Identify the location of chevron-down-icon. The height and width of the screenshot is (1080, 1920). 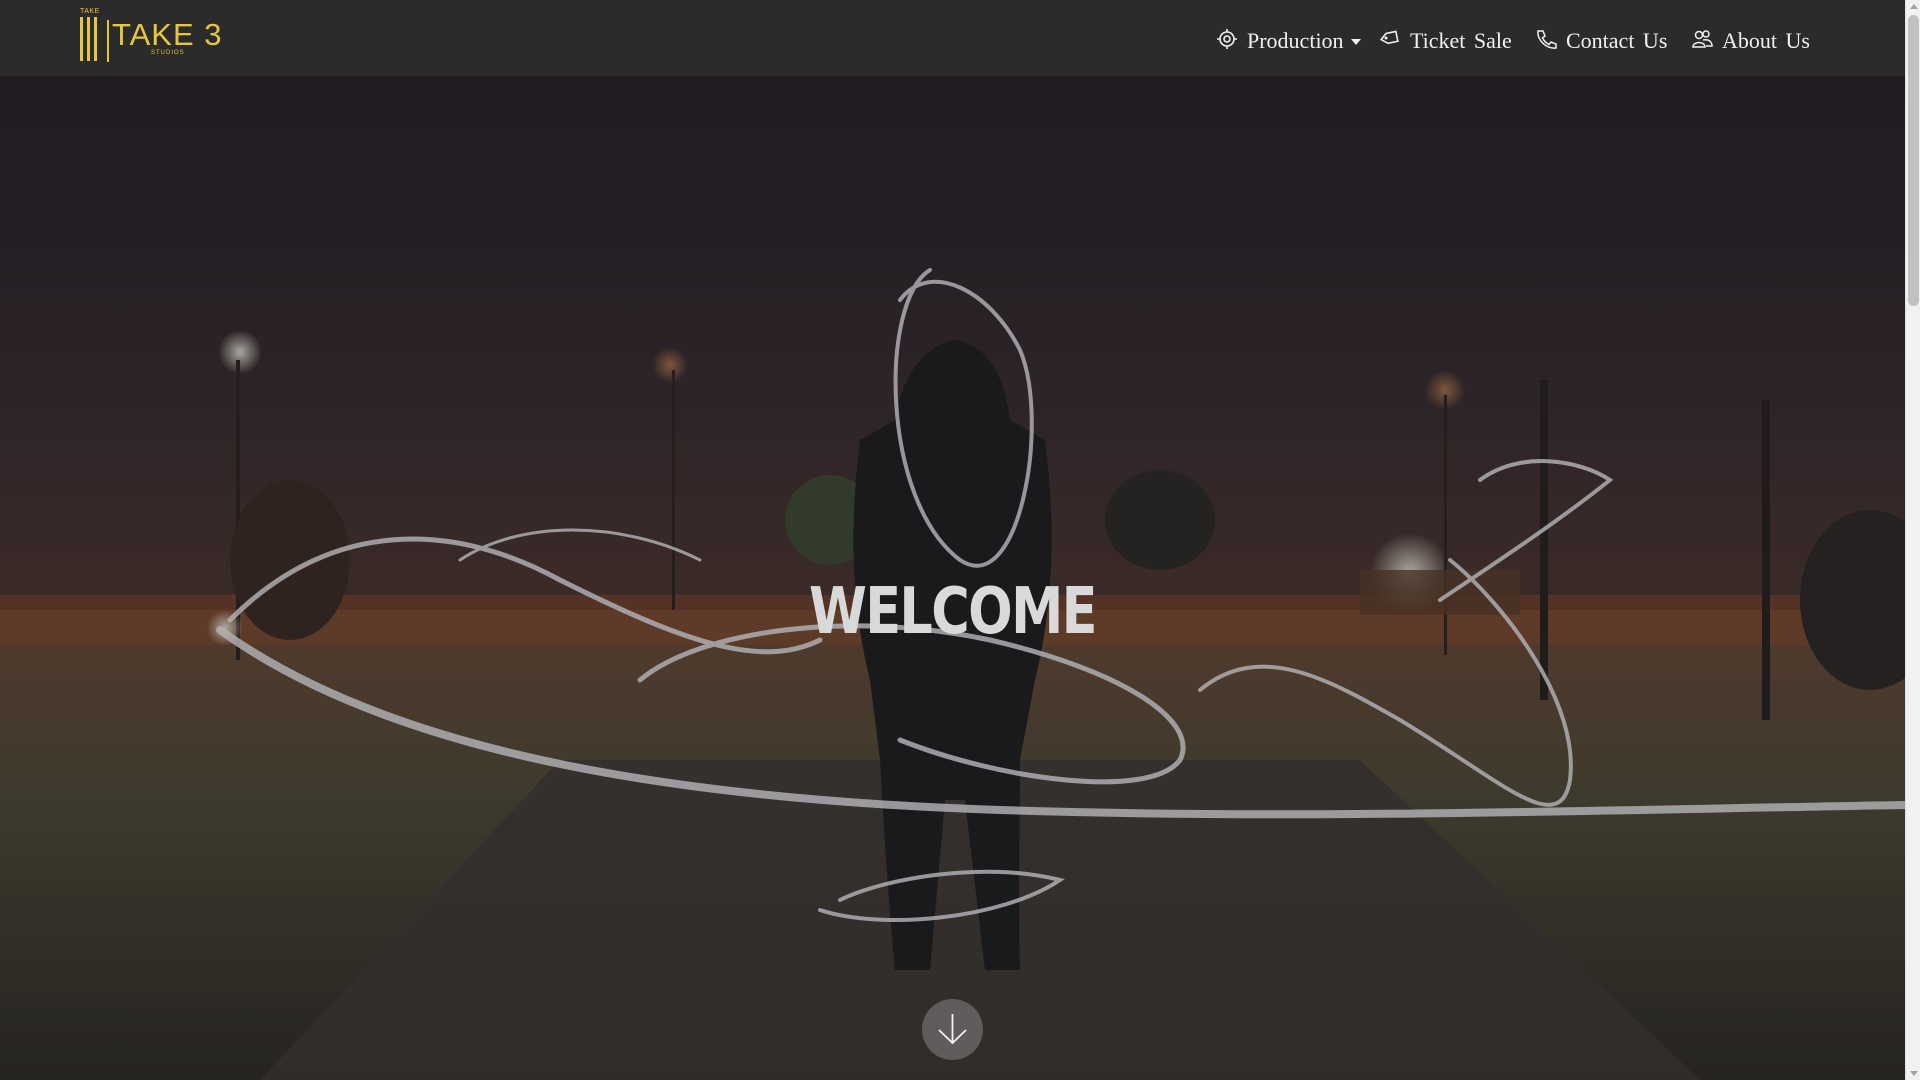
(1356, 42).